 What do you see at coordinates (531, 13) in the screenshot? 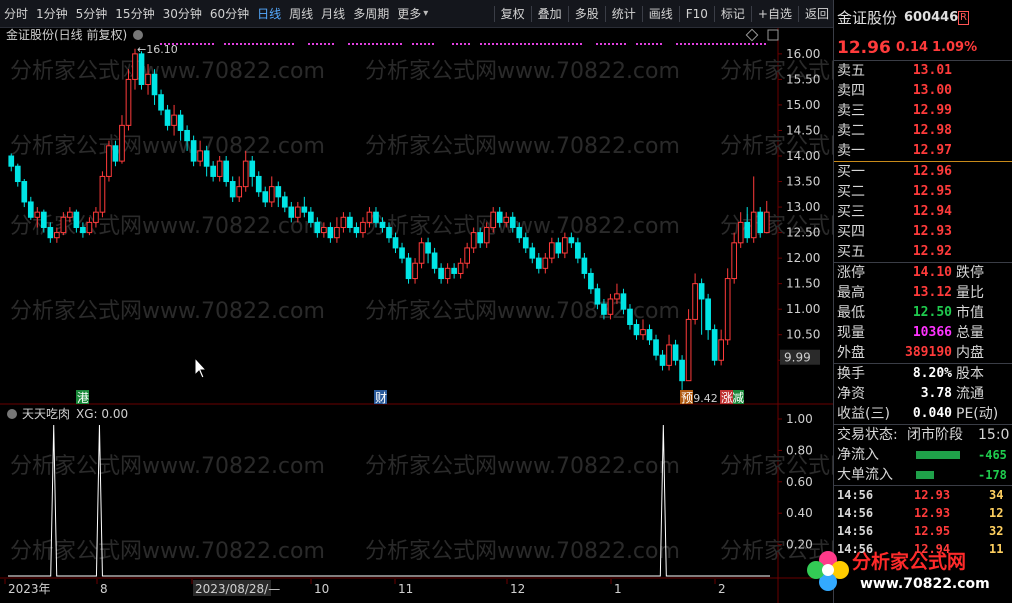
I see `toolbar-separator` at bounding box center [531, 13].